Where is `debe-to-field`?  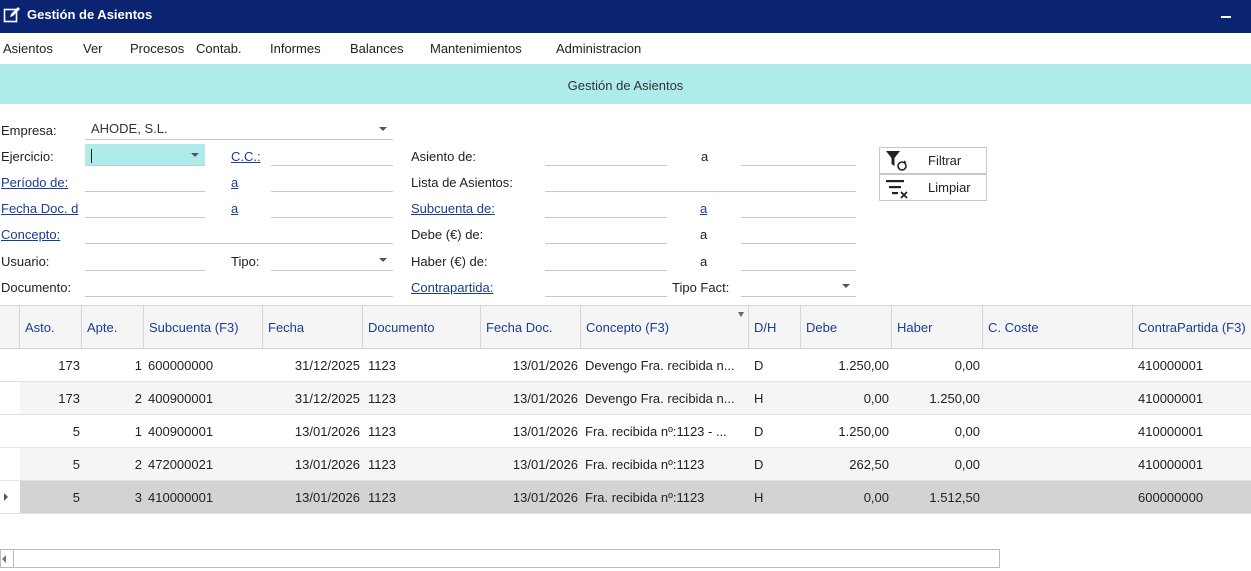 debe-to-field is located at coordinates (798, 233).